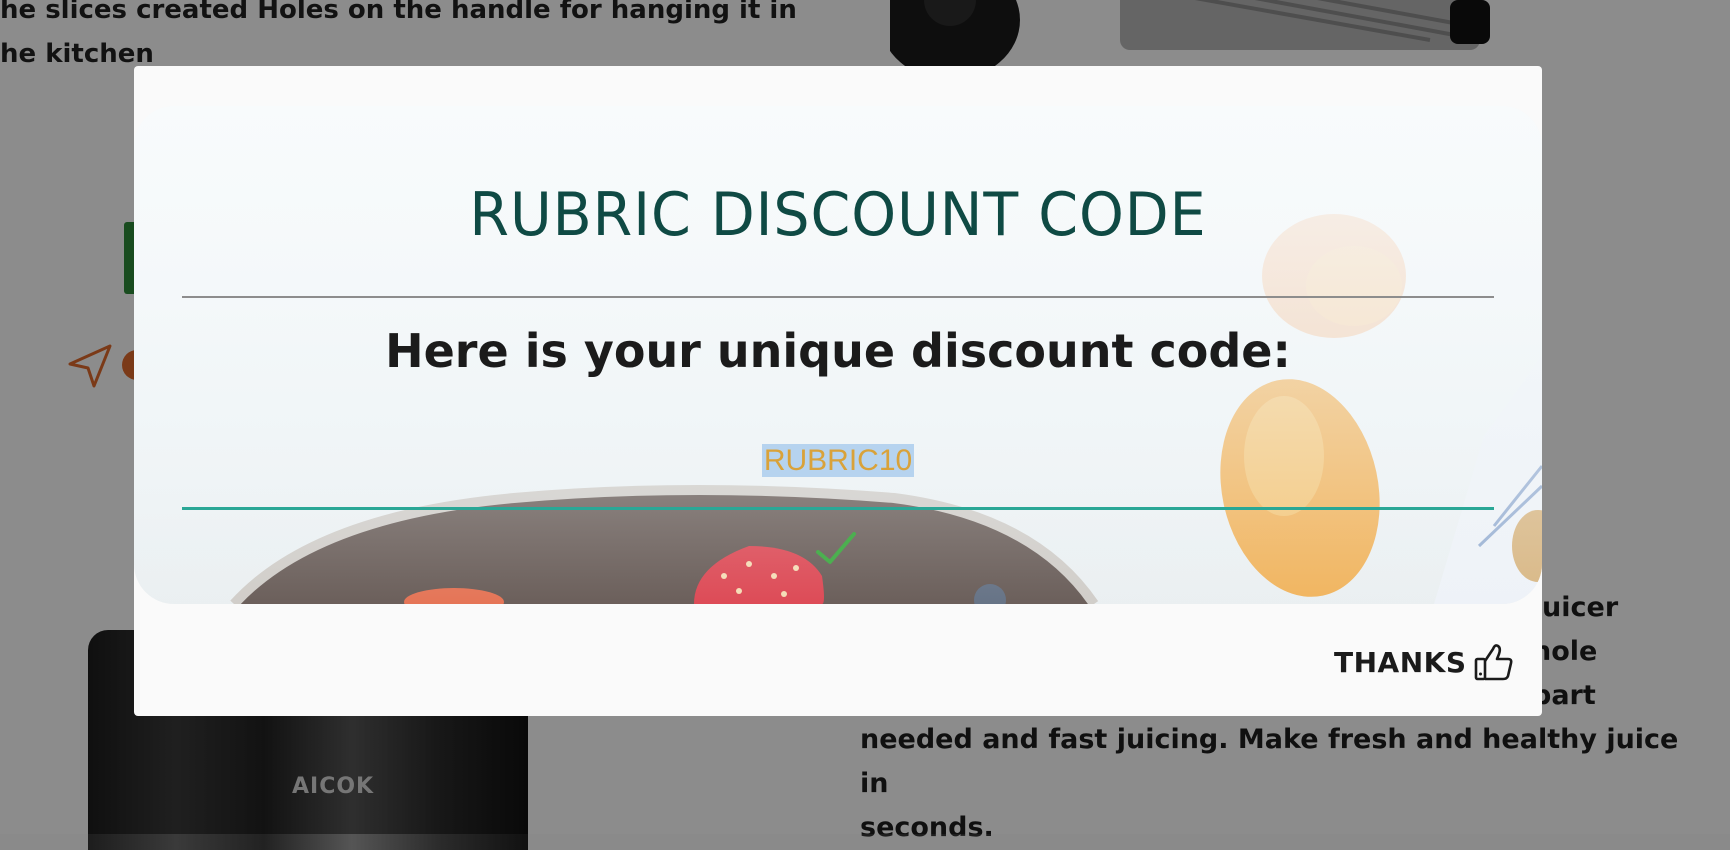 This screenshot has height=850, width=1730. Describe the element at coordinates (836, 548) in the screenshot. I see `check-icon` at that location.